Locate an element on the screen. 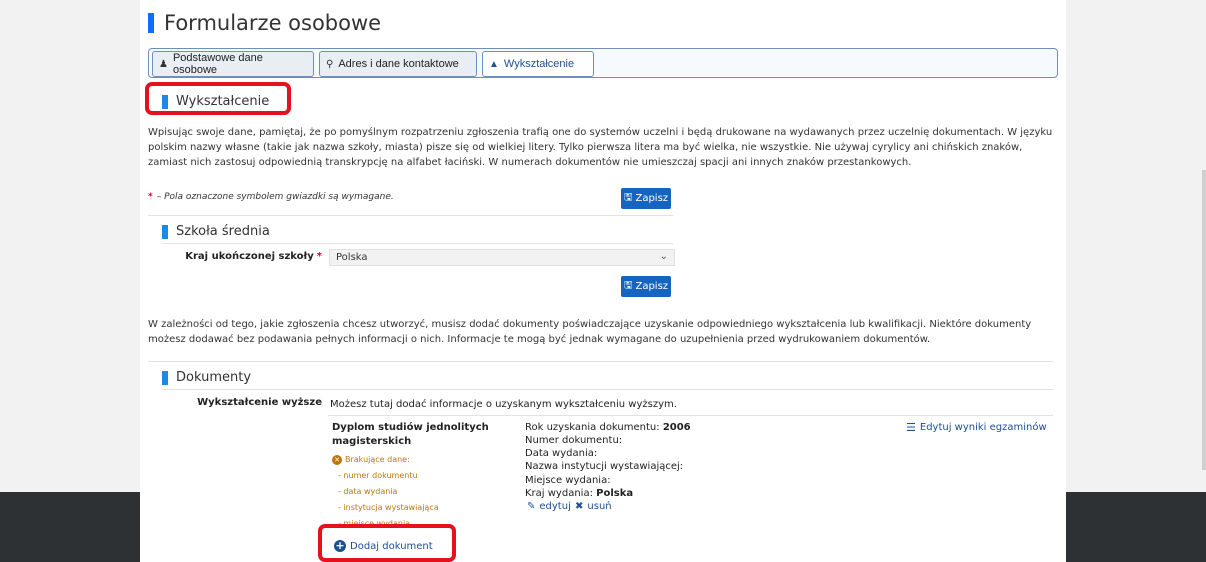  page-title-text: Formularze osobowe is located at coordinates (273, 23).